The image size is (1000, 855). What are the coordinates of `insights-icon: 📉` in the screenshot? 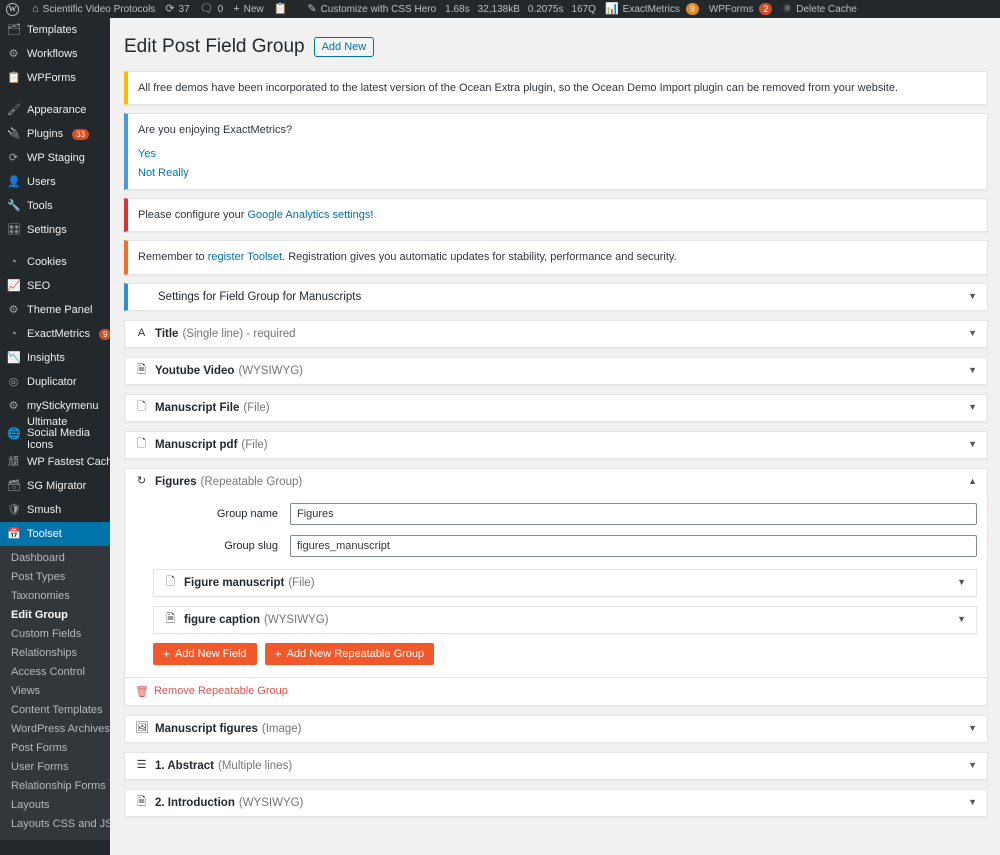 It's located at (14, 357).